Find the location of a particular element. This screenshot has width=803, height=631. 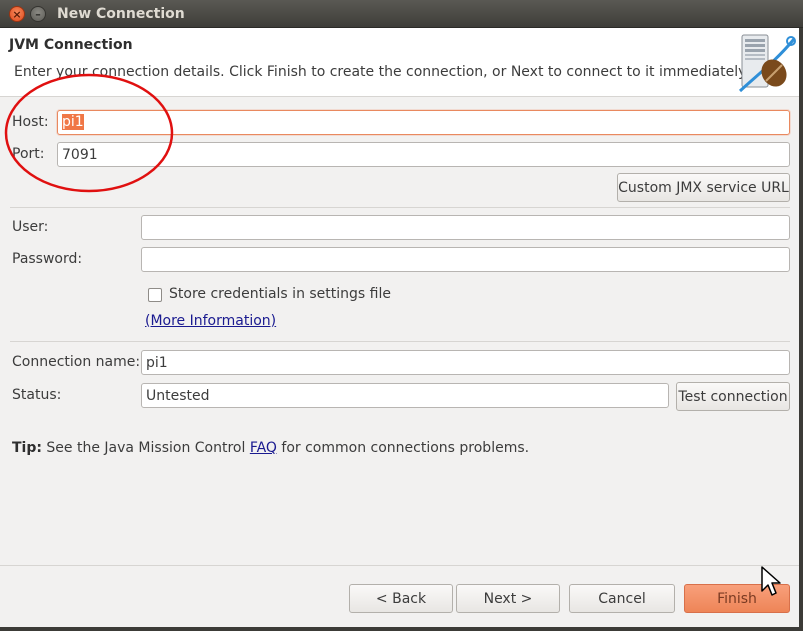

minimize-button: – is located at coordinates (38, 14).